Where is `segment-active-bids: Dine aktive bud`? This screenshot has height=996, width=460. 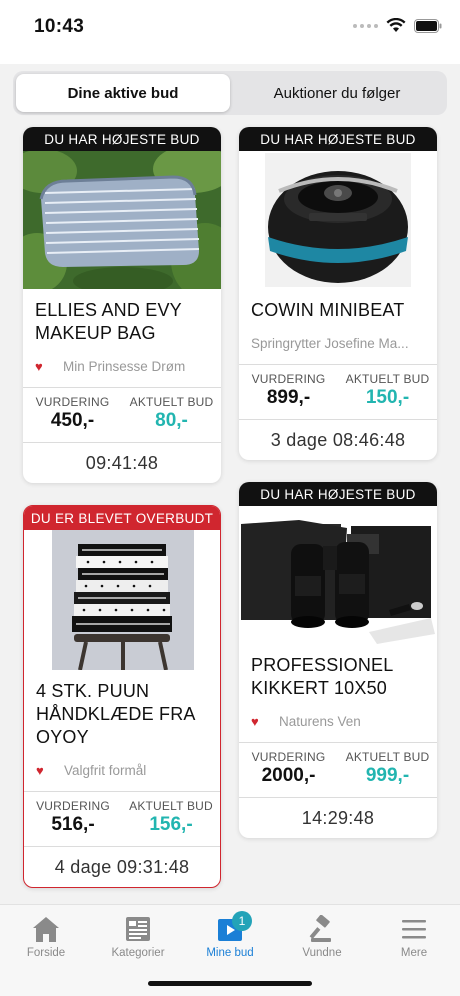
segment-active-bids: Dine aktive bud is located at coordinates (123, 93).